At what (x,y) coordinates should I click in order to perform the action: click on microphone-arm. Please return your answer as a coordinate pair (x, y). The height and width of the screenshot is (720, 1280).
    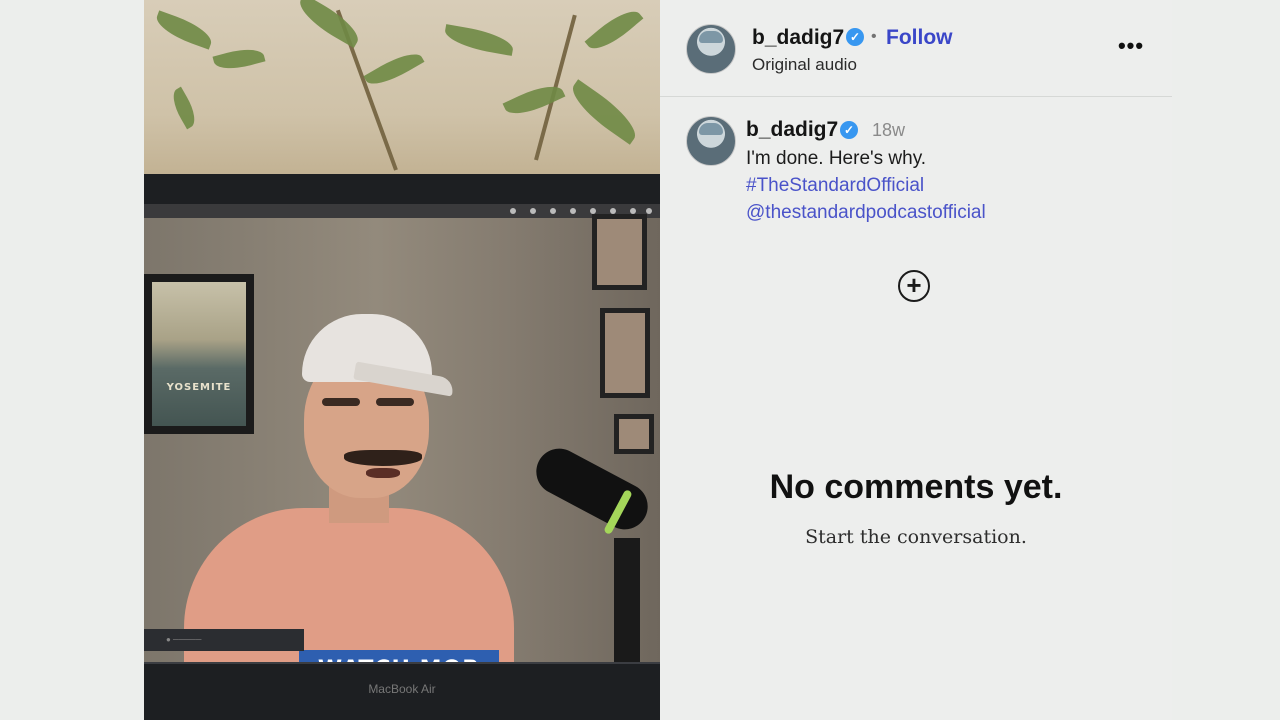
    Looking at the image, I should click on (627, 601).